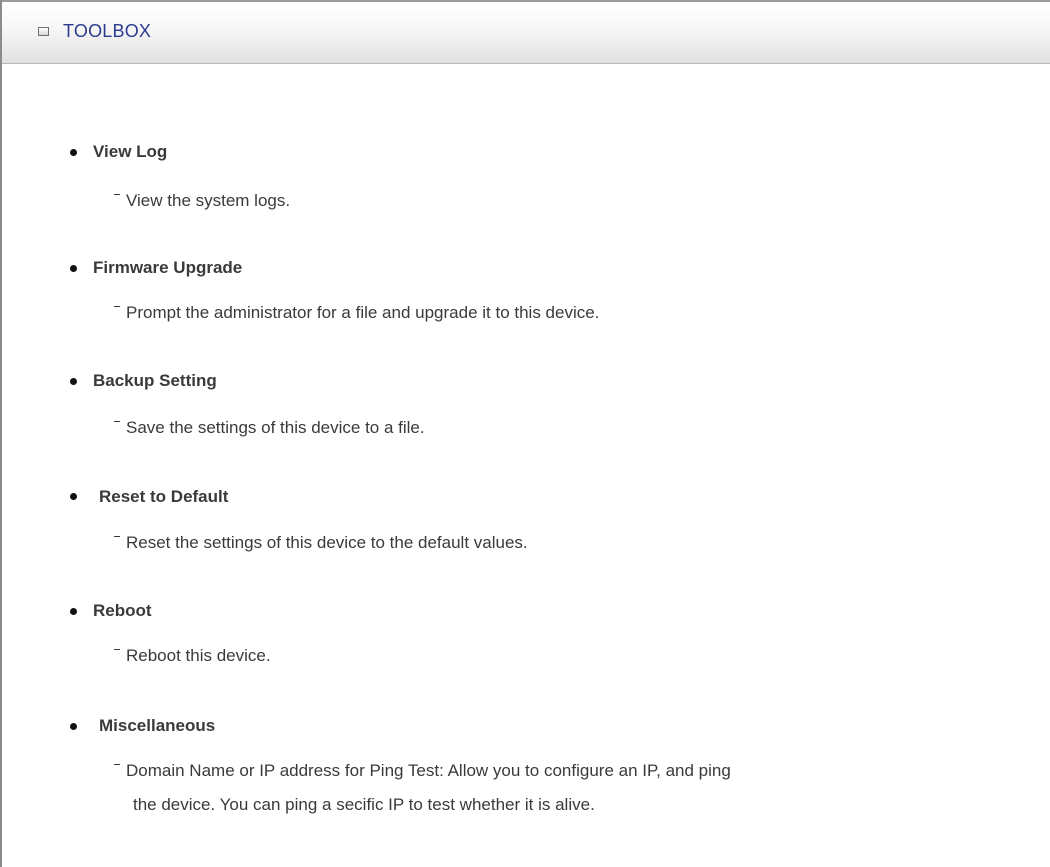 The height and width of the screenshot is (867, 1050). Describe the element at coordinates (168, 267) in the screenshot. I see `item-title-firmware-upgrade: Firmware Upgrade` at that location.